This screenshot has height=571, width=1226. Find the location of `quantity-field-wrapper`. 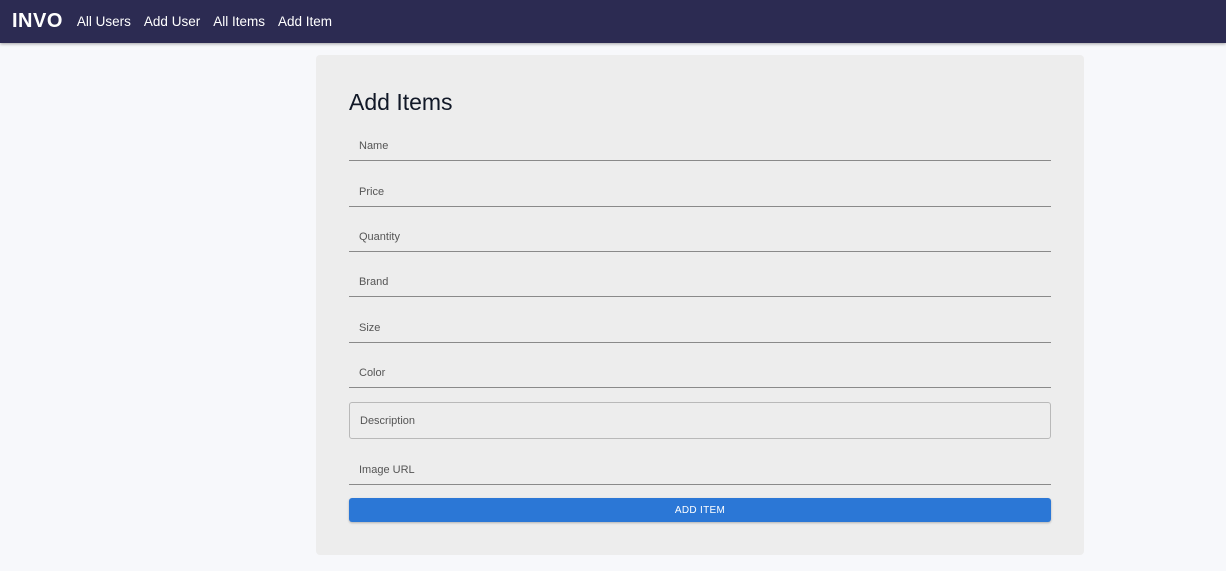

quantity-field-wrapper is located at coordinates (700, 237).